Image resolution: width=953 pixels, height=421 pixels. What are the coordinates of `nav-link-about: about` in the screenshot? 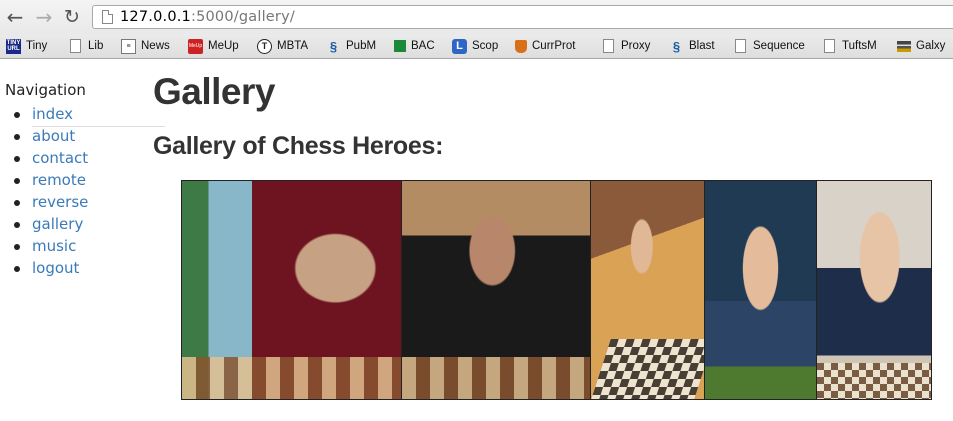 It's located at (53, 136).